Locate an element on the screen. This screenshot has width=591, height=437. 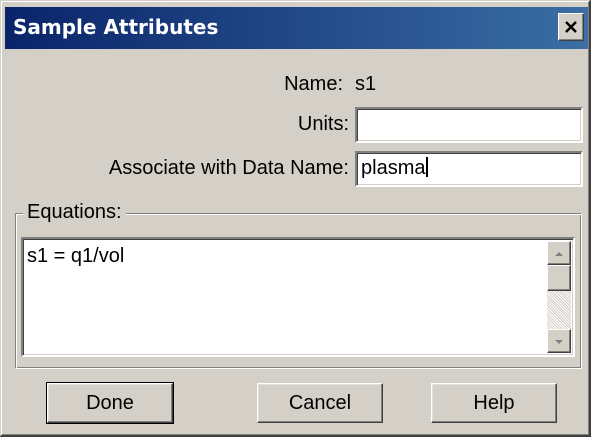
arrow-up-icon is located at coordinates (559, 253).